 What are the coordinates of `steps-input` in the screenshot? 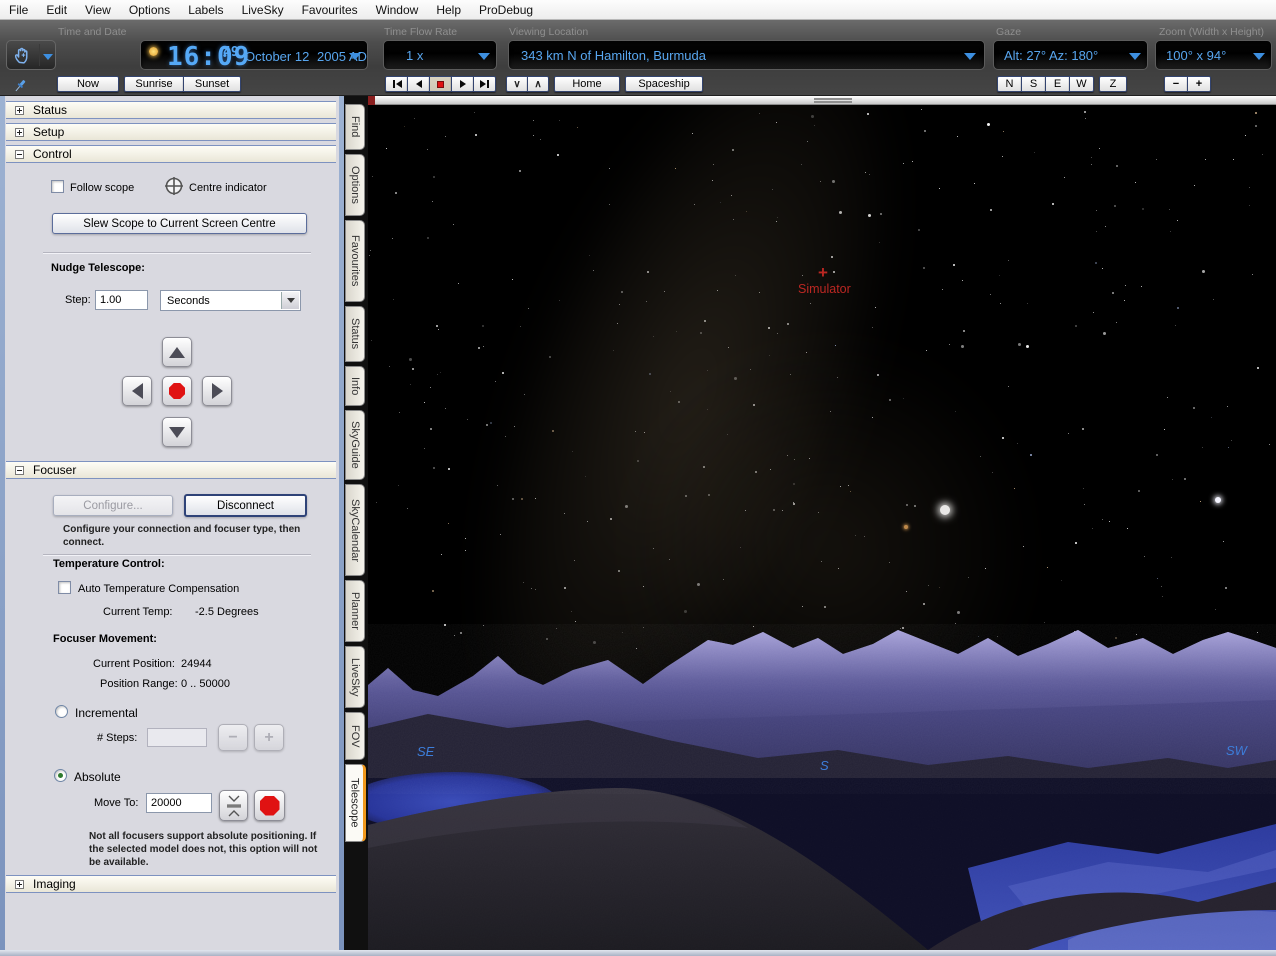 It's located at (177, 737).